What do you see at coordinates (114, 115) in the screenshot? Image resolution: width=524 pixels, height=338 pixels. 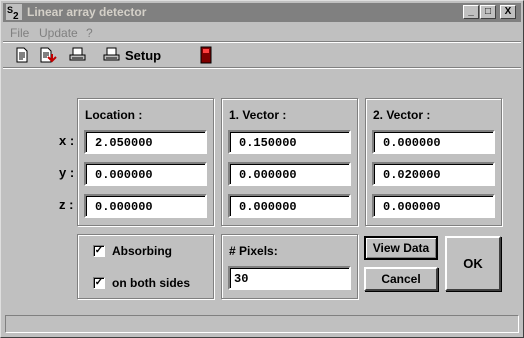 I see `location-heading: Location :` at bounding box center [114, 115].